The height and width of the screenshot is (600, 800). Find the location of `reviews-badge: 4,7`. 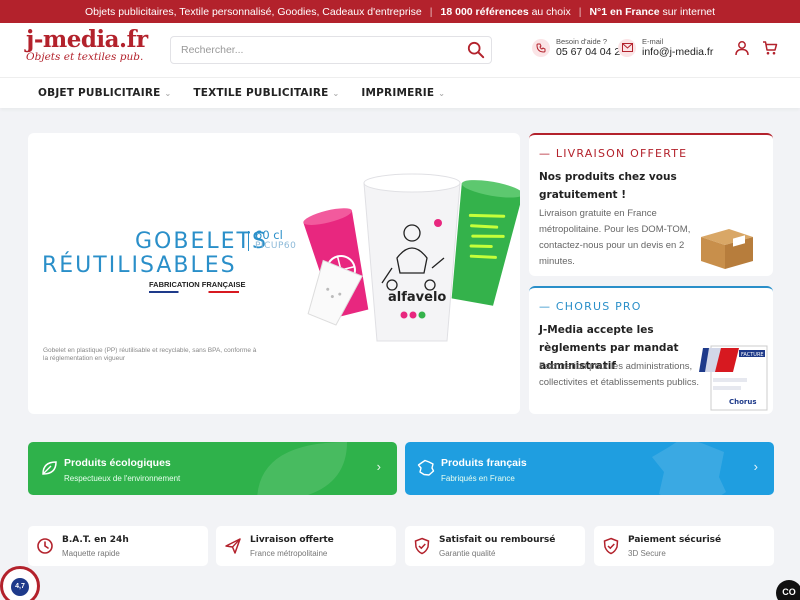

reviews-badge: 4,7 is located at coordinates (20, 583).